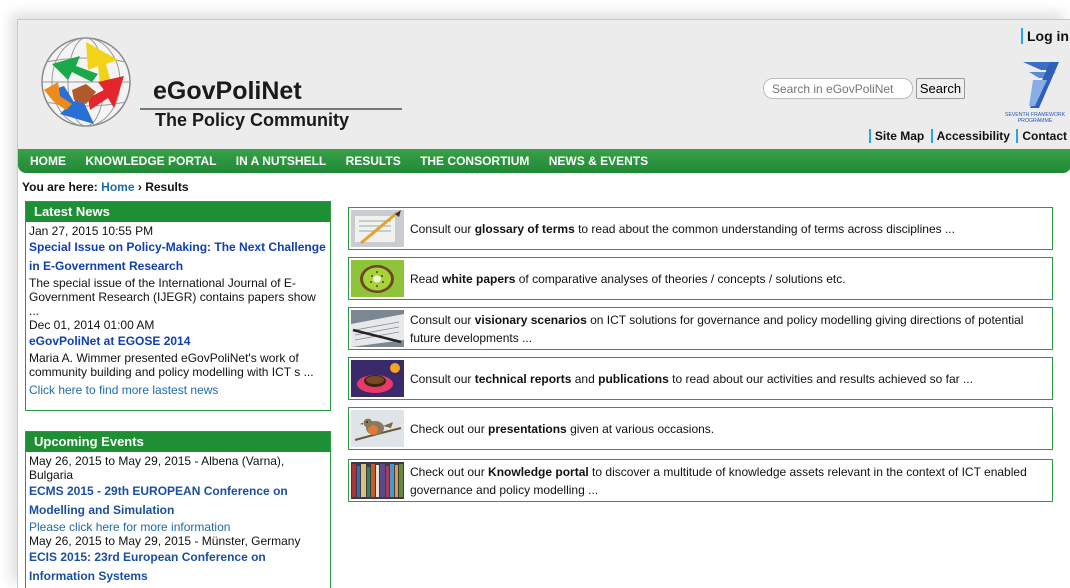 This screenshot has height=588, width=1070. I want to click on nav-in-a-nutshell: IN A NUTSHELL, so click(281, 161).